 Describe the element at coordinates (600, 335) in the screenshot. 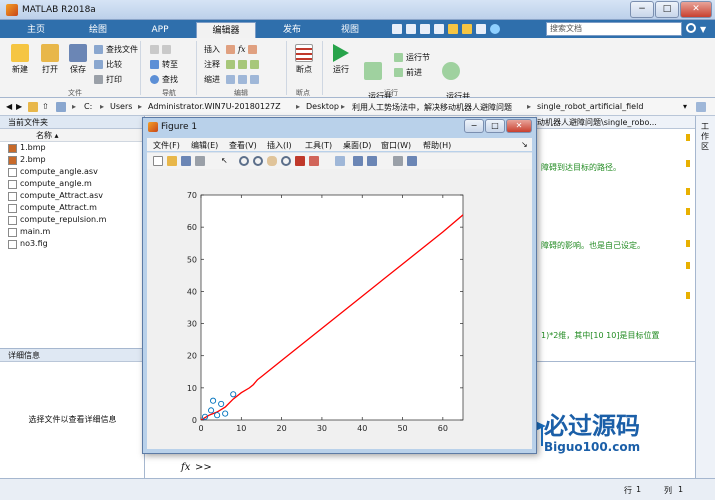

I see `code-comment: 1)*2维，其中[10 10]是目标位置` at that location.